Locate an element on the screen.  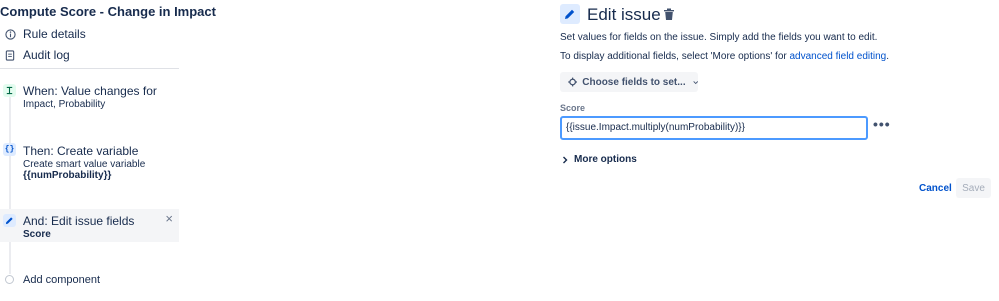
nav-rule-details-label: Rule details is located at coordinates (54, 34).